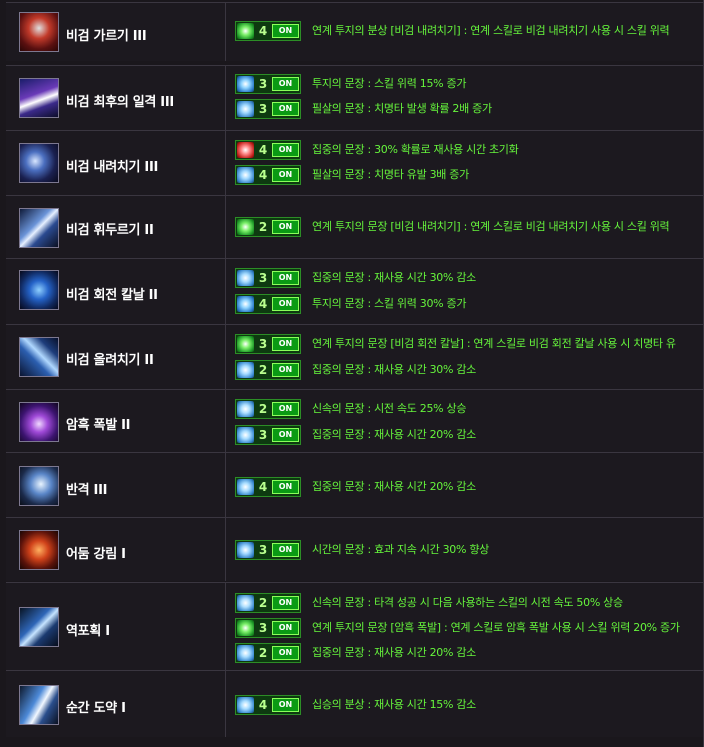 This screenshot has width=704, height=747. What do you see at coordinates (39, 228) in the screenshot?
I see `sword-swing-icon` at bounding box center [39, 228].